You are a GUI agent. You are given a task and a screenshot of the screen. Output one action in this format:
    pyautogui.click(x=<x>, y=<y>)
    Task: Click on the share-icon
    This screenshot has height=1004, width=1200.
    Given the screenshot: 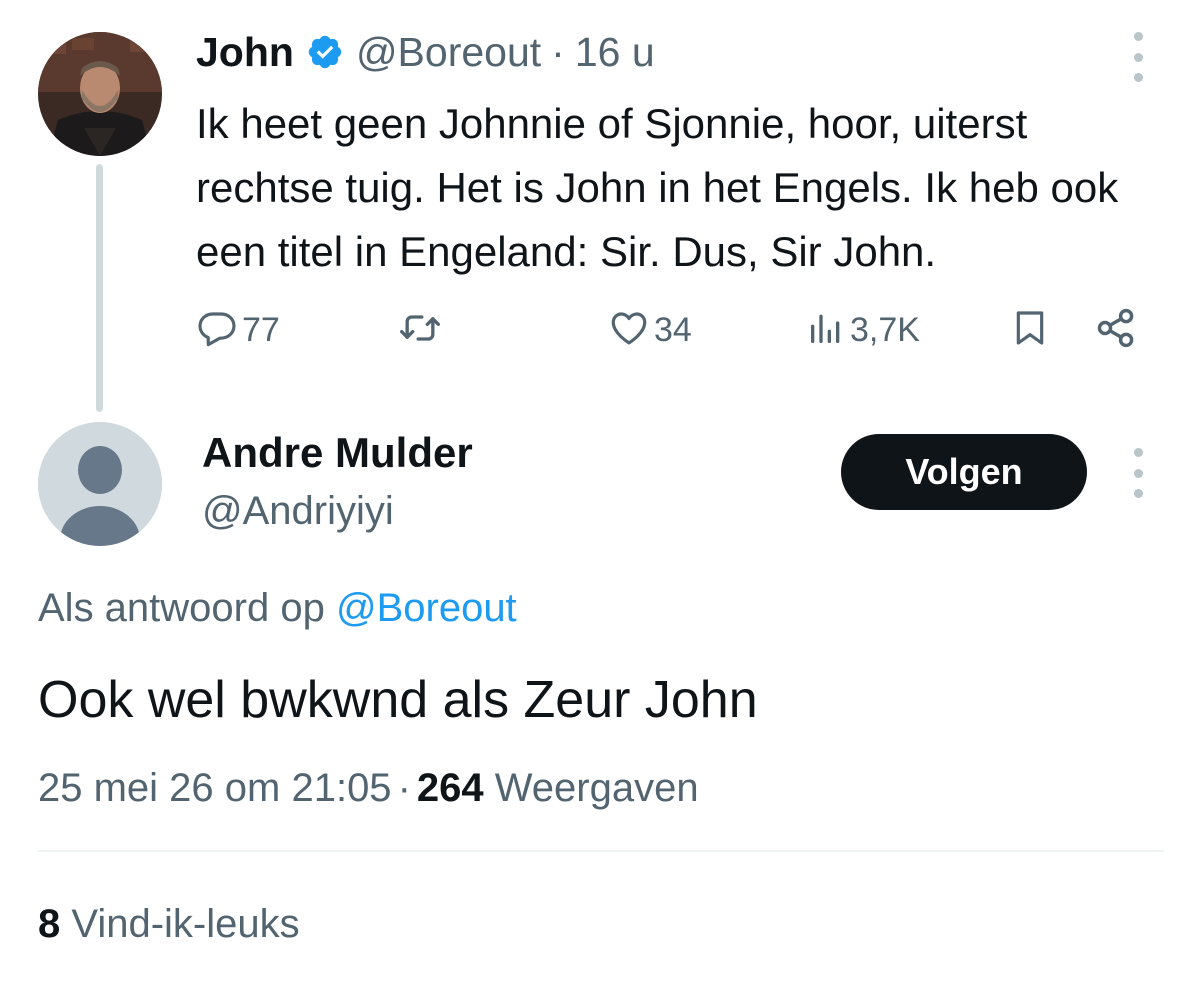 What is the action you would take?
    pyautogui.click(x=1116, y=330)
    